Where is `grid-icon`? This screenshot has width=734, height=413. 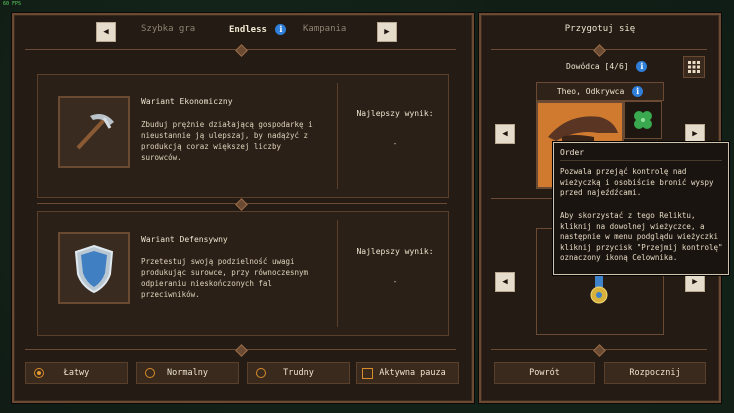
grid-icon is located at coordinates (694, 67).